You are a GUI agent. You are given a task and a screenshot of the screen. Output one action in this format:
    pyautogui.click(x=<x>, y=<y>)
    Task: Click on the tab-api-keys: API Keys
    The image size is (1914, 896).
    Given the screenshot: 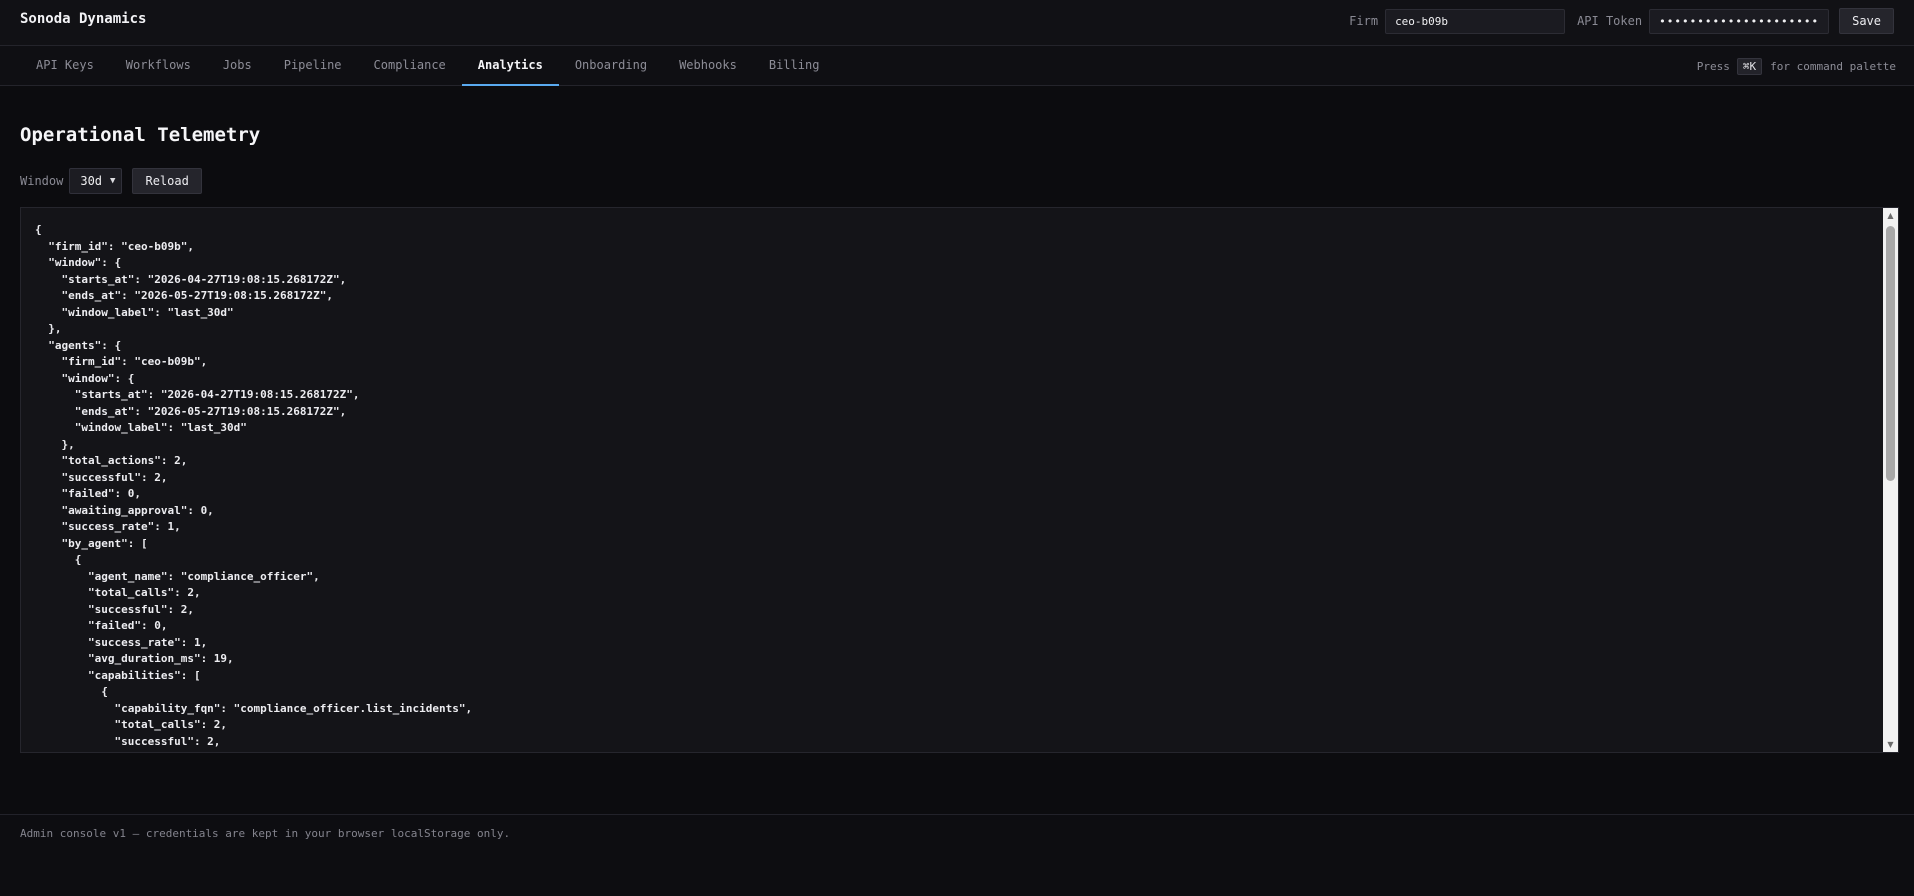 What is the action you would take?
    pyautogui.click(x=65, y=66)
    